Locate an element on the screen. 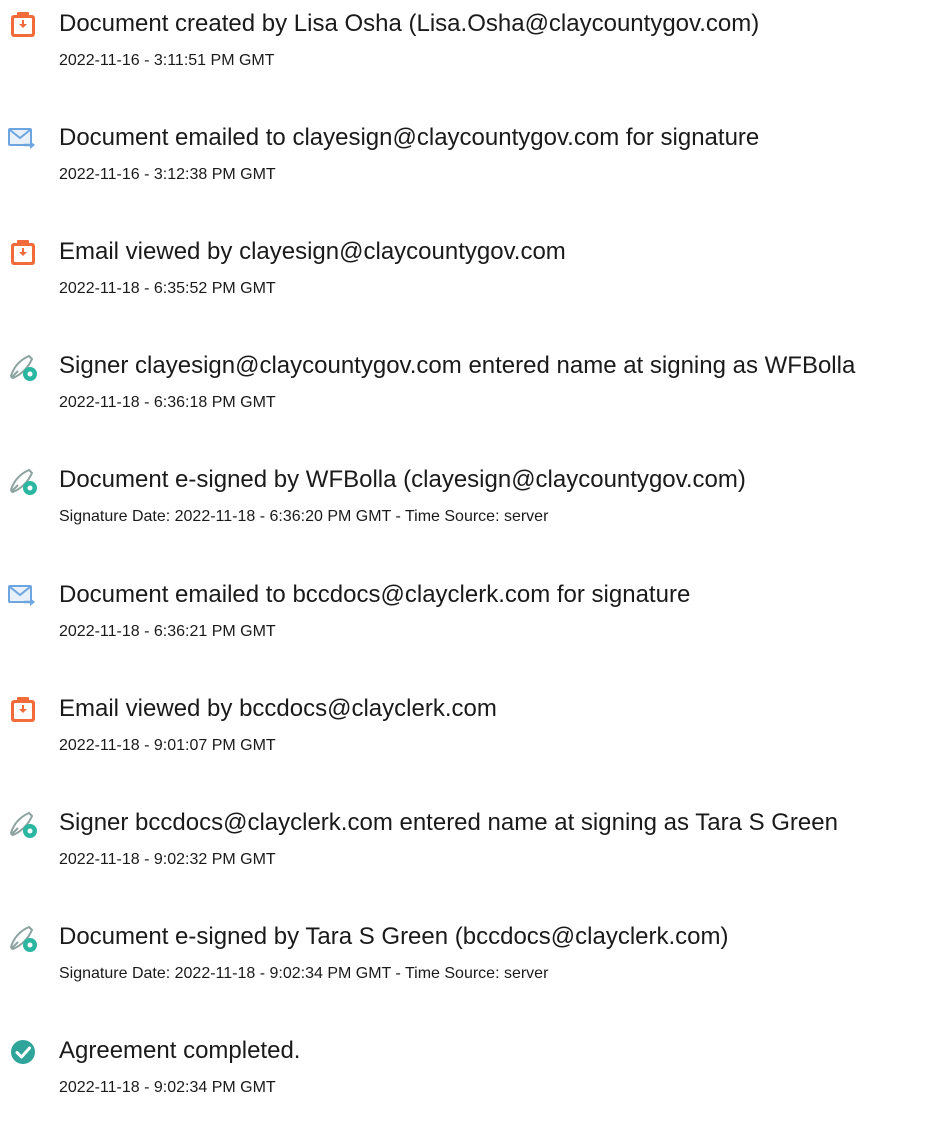  event-timestamp: 2022-11-18 - 6:35:52 PM GMT is located at coordinates (167, 288).